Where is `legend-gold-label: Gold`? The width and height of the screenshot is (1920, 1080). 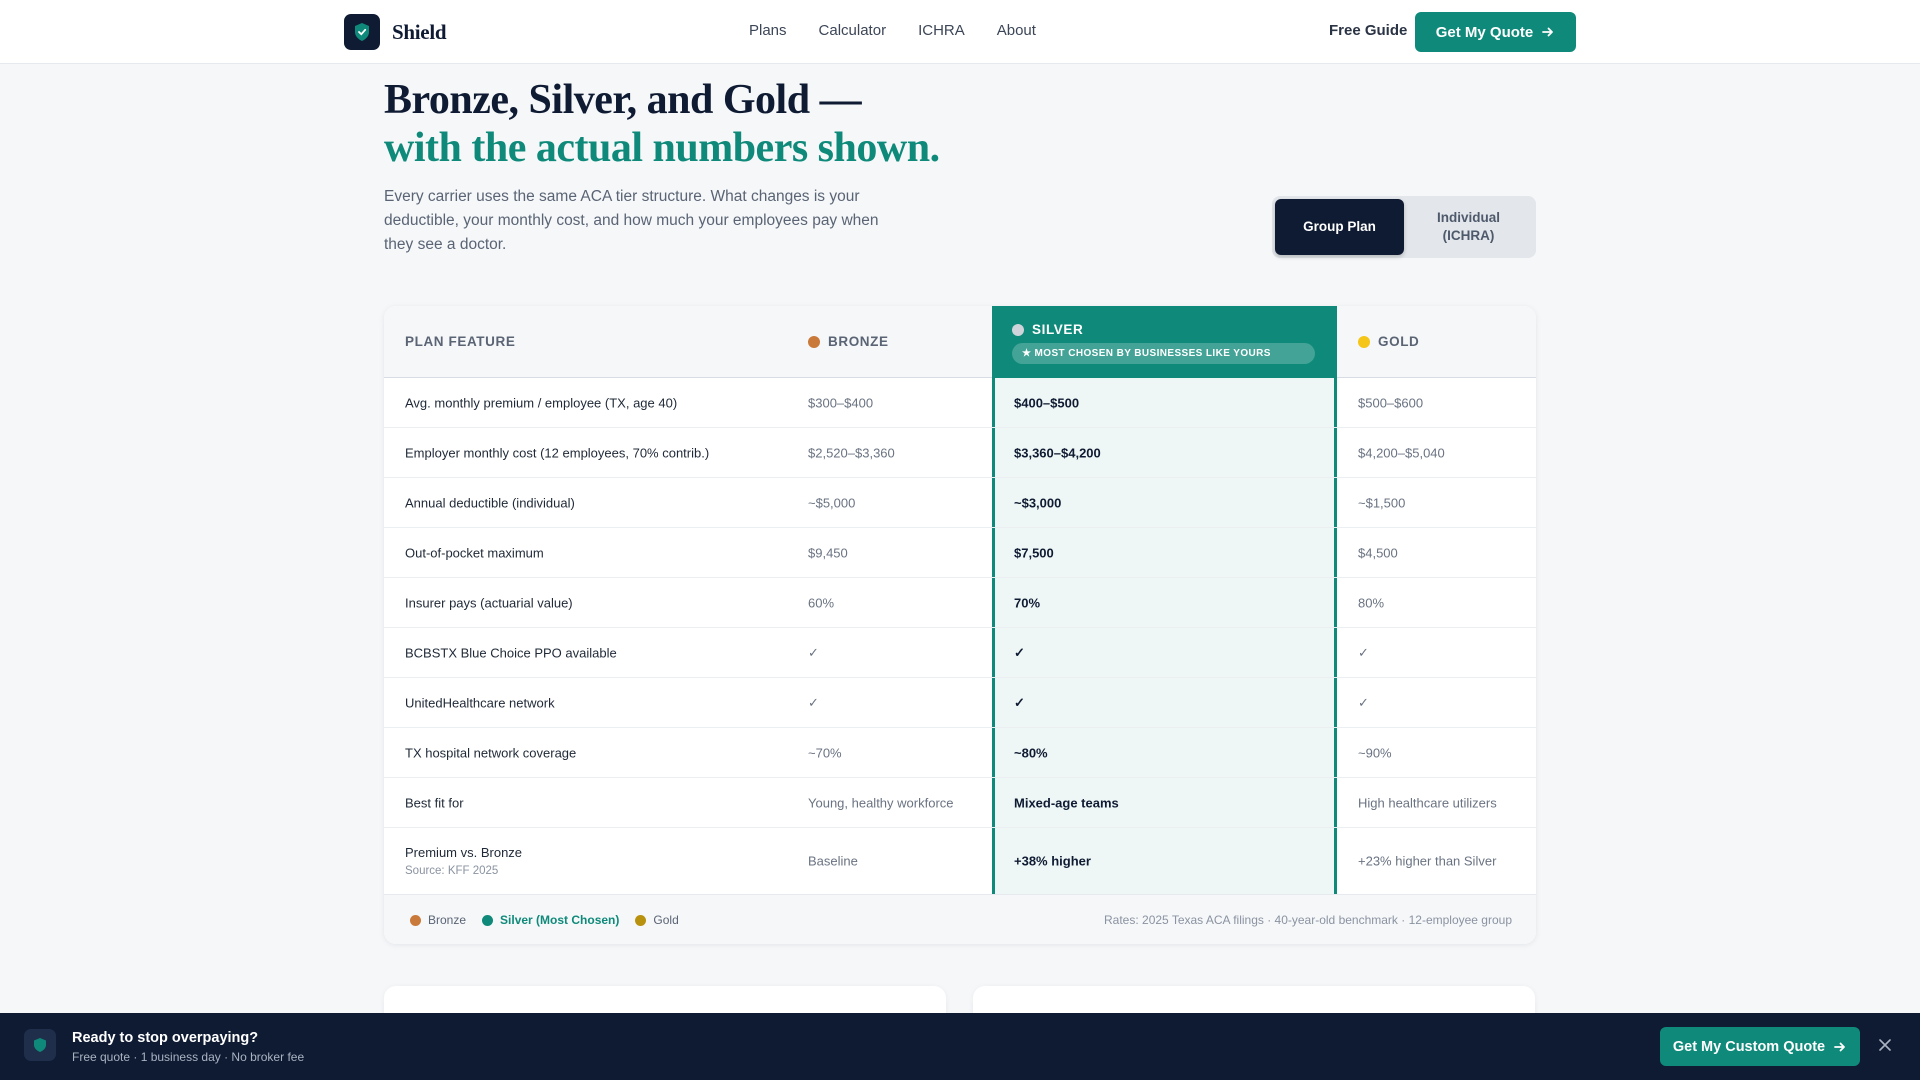 legend-gold-label: Gold is located at coordinates (666, 920).